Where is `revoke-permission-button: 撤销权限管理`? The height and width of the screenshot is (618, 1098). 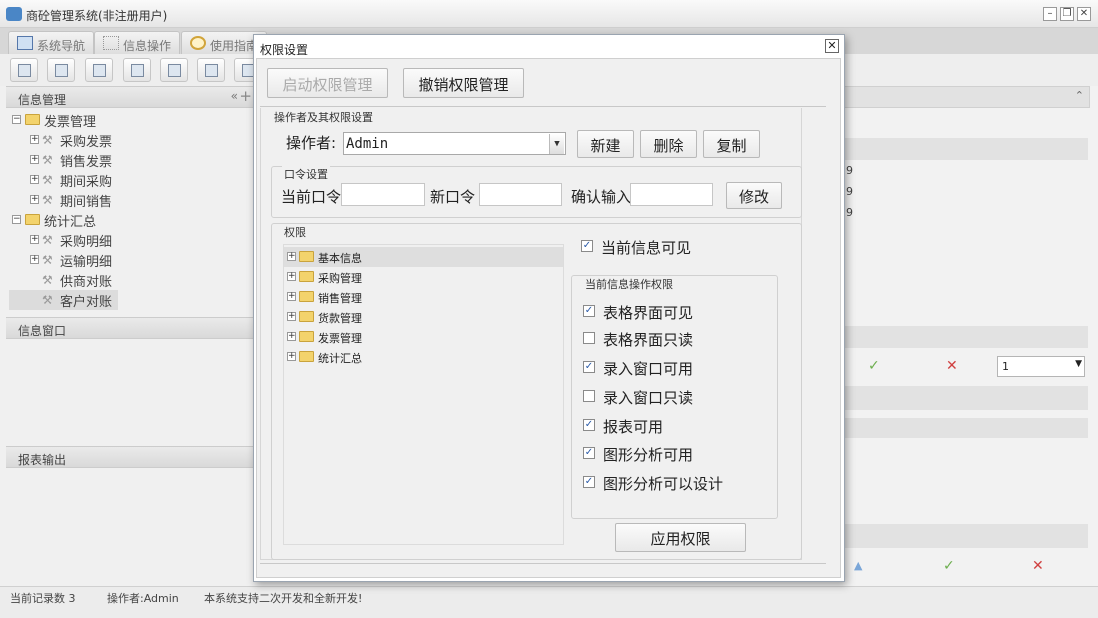 revoke-permission-button: 撤销权限管理 is located at coordinates (463, 83).